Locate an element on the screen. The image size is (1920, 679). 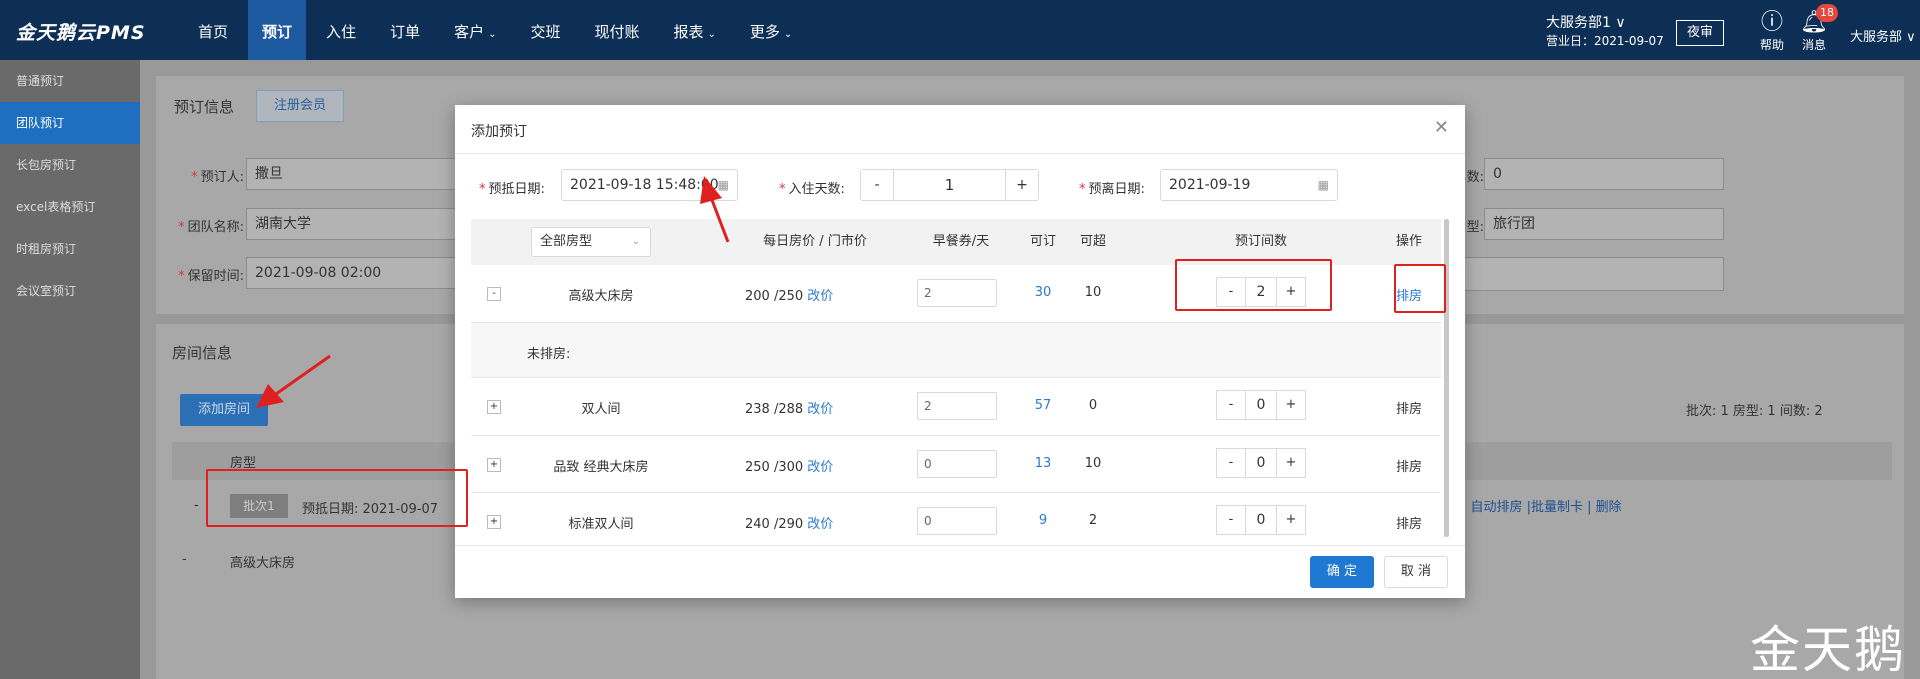
nav-booking: 预订 is located at coordinates (277, 30).